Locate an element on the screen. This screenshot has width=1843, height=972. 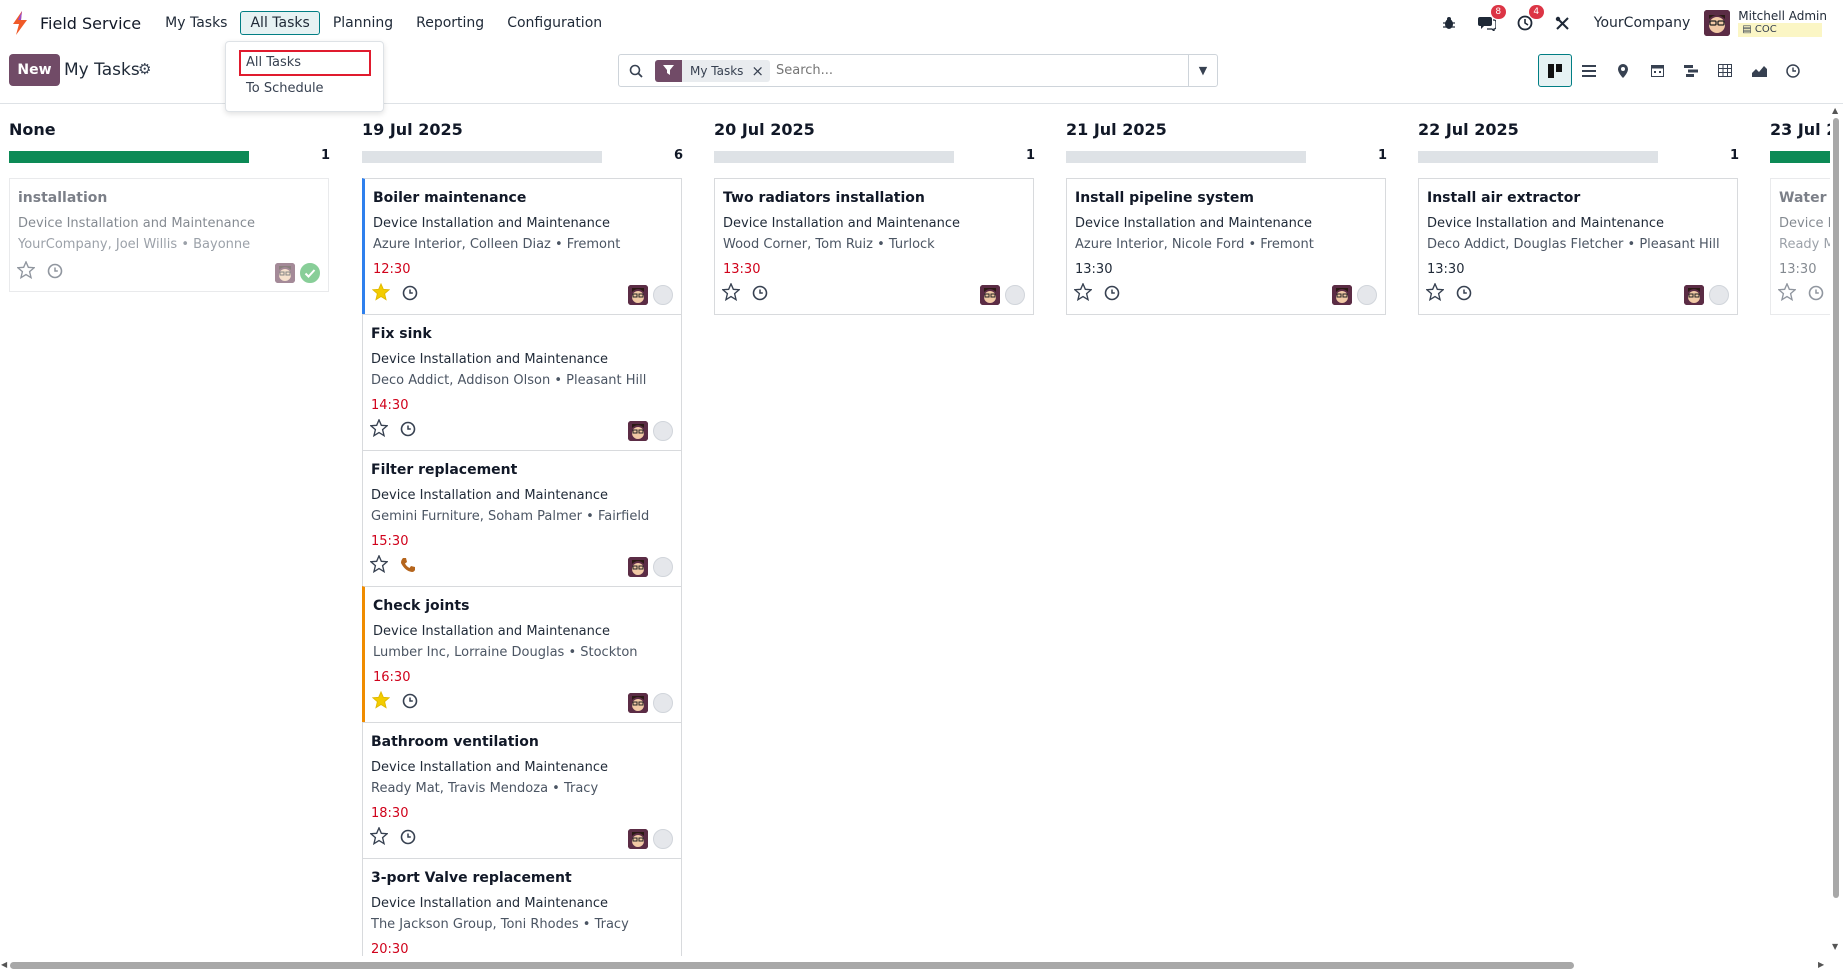
dropdown-item-all-tasks: All Tasks is located at coordinates (305, 63).